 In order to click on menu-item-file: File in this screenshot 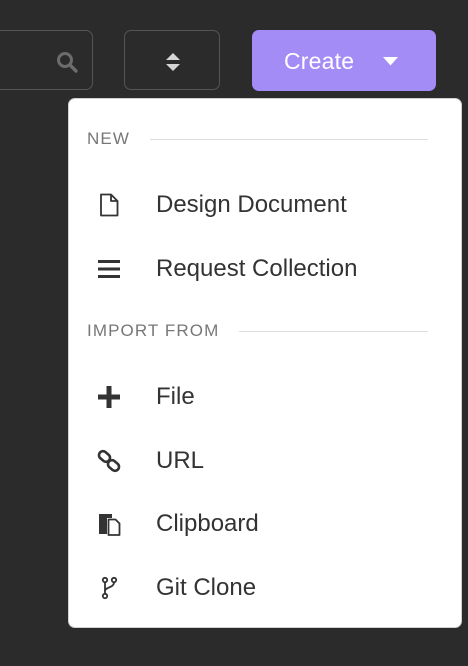, I will do `click(265, 397)`.